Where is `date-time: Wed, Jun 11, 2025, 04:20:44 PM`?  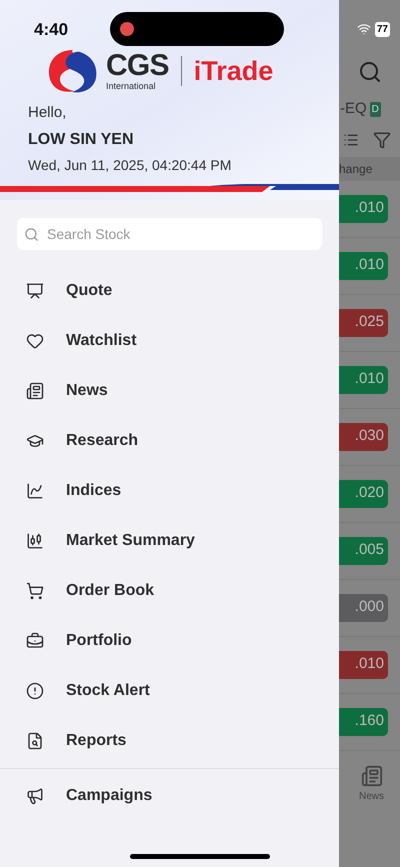 date-time: Wed, Jun 11, 2025, 04:20:44 PM is located at coordinates (130, 165).